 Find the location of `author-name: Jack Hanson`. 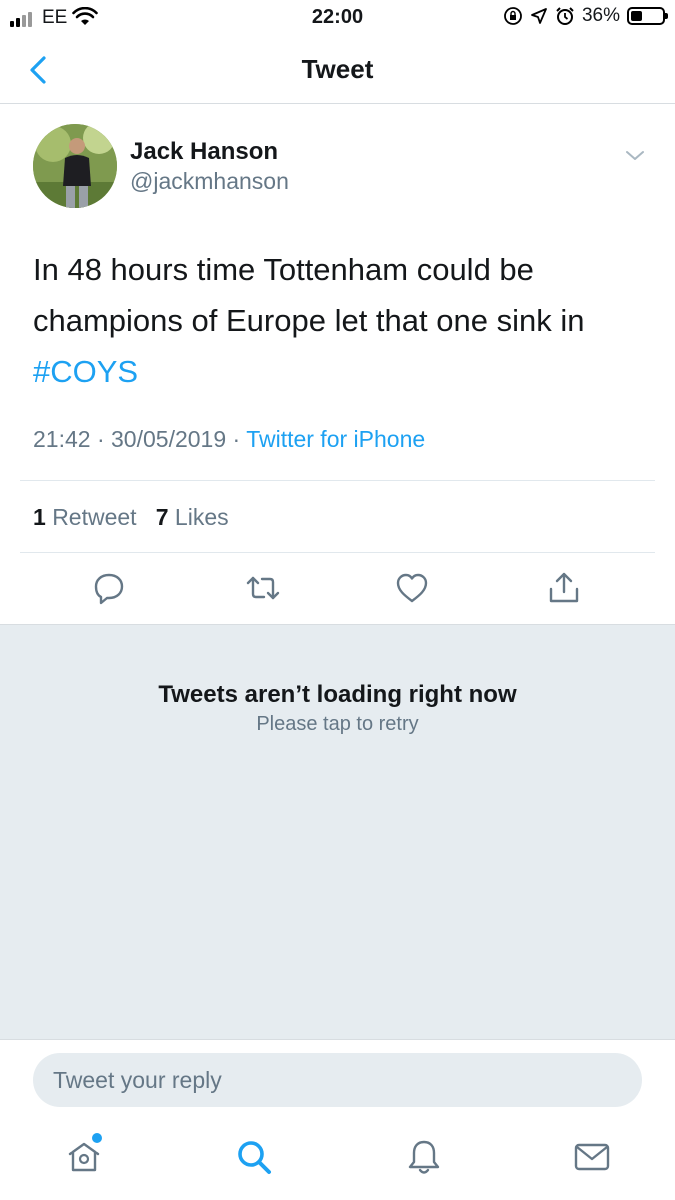

author-name: Jack Hanson is located at coordinates (204, 152).